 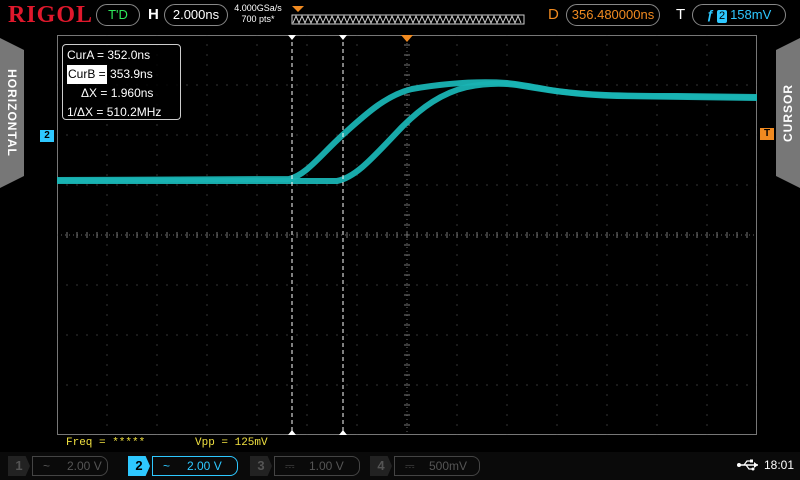 I want to click on channel-1-button: 1 ~2.00 V, so click(x=58, y=466).